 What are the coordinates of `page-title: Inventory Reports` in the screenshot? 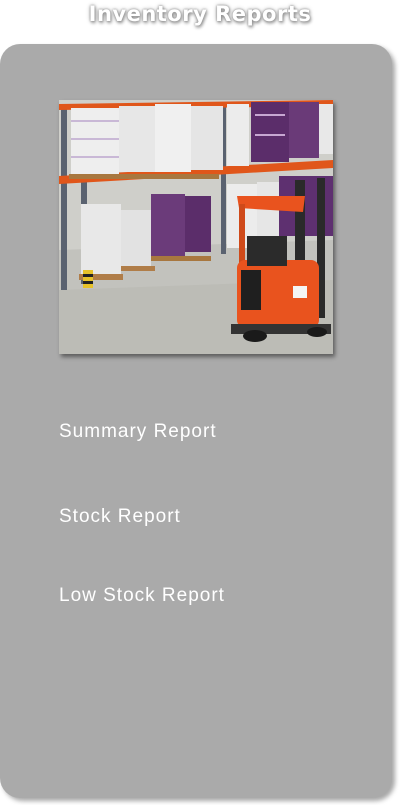 It's located at (200, 14).